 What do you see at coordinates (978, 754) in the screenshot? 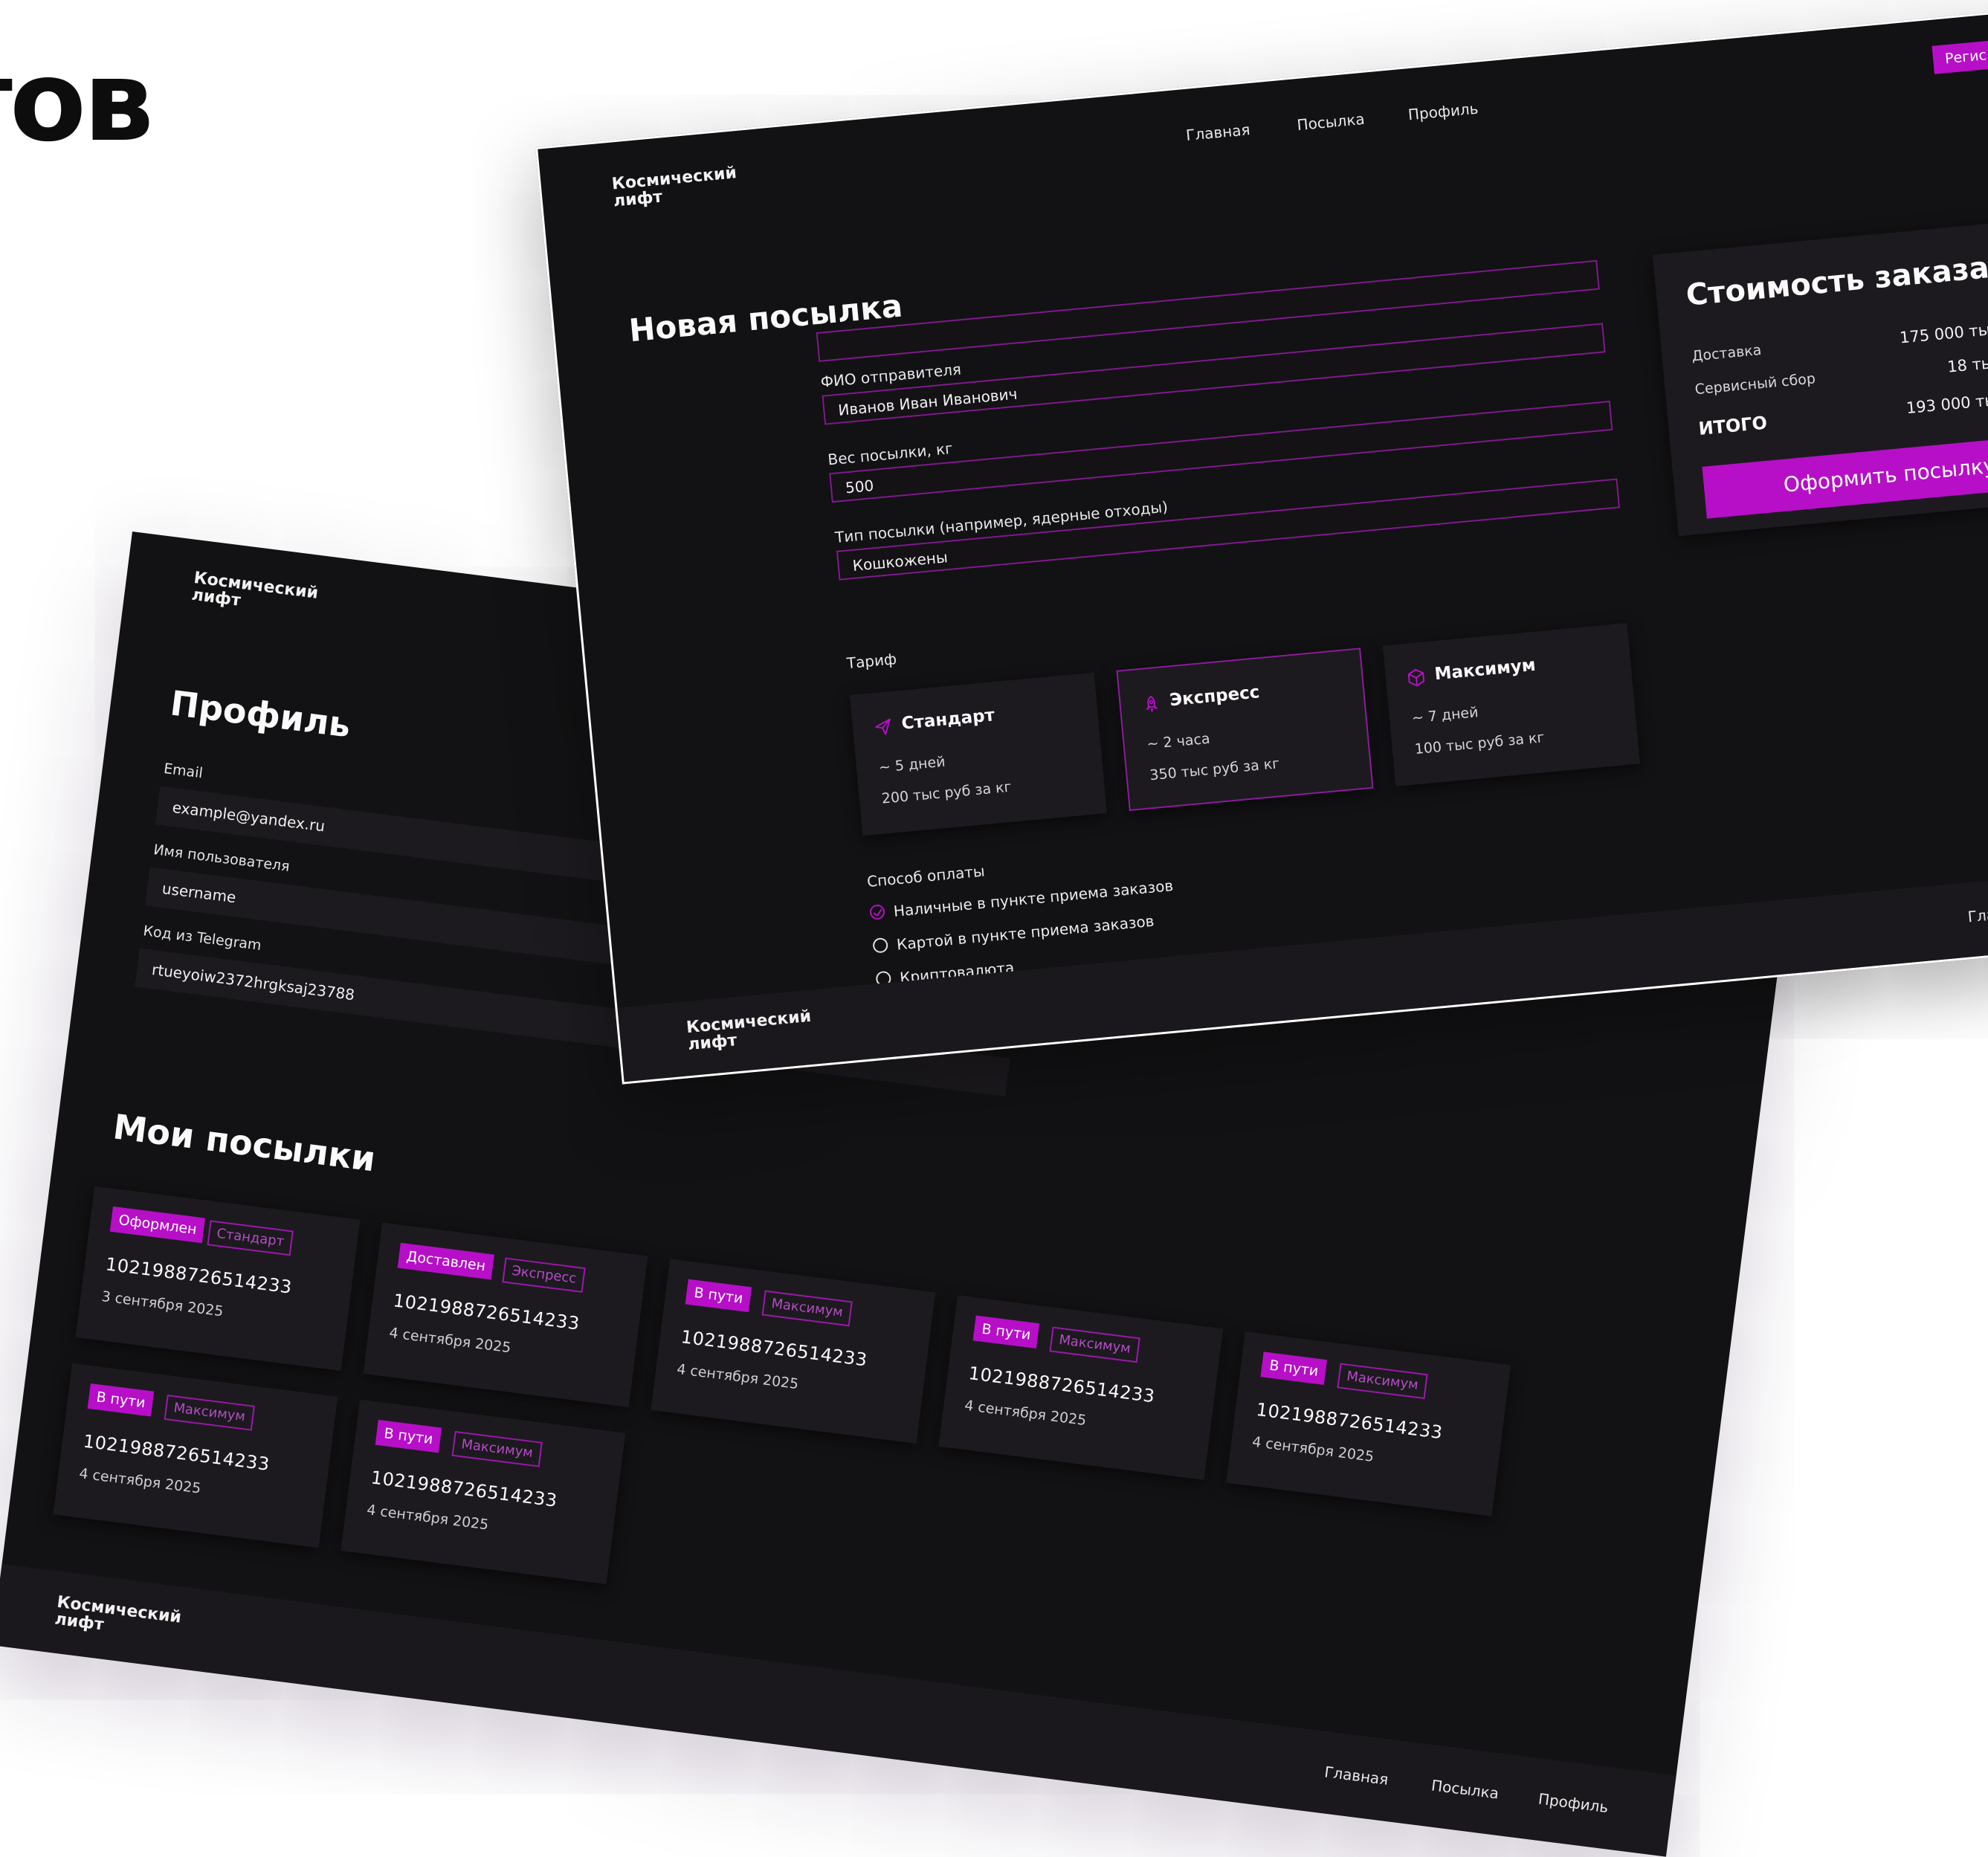
I see `tariff-card-standard: Стандарт ~ 5 дней 200 тыс руб за кг` at bounding box center [978, 754].